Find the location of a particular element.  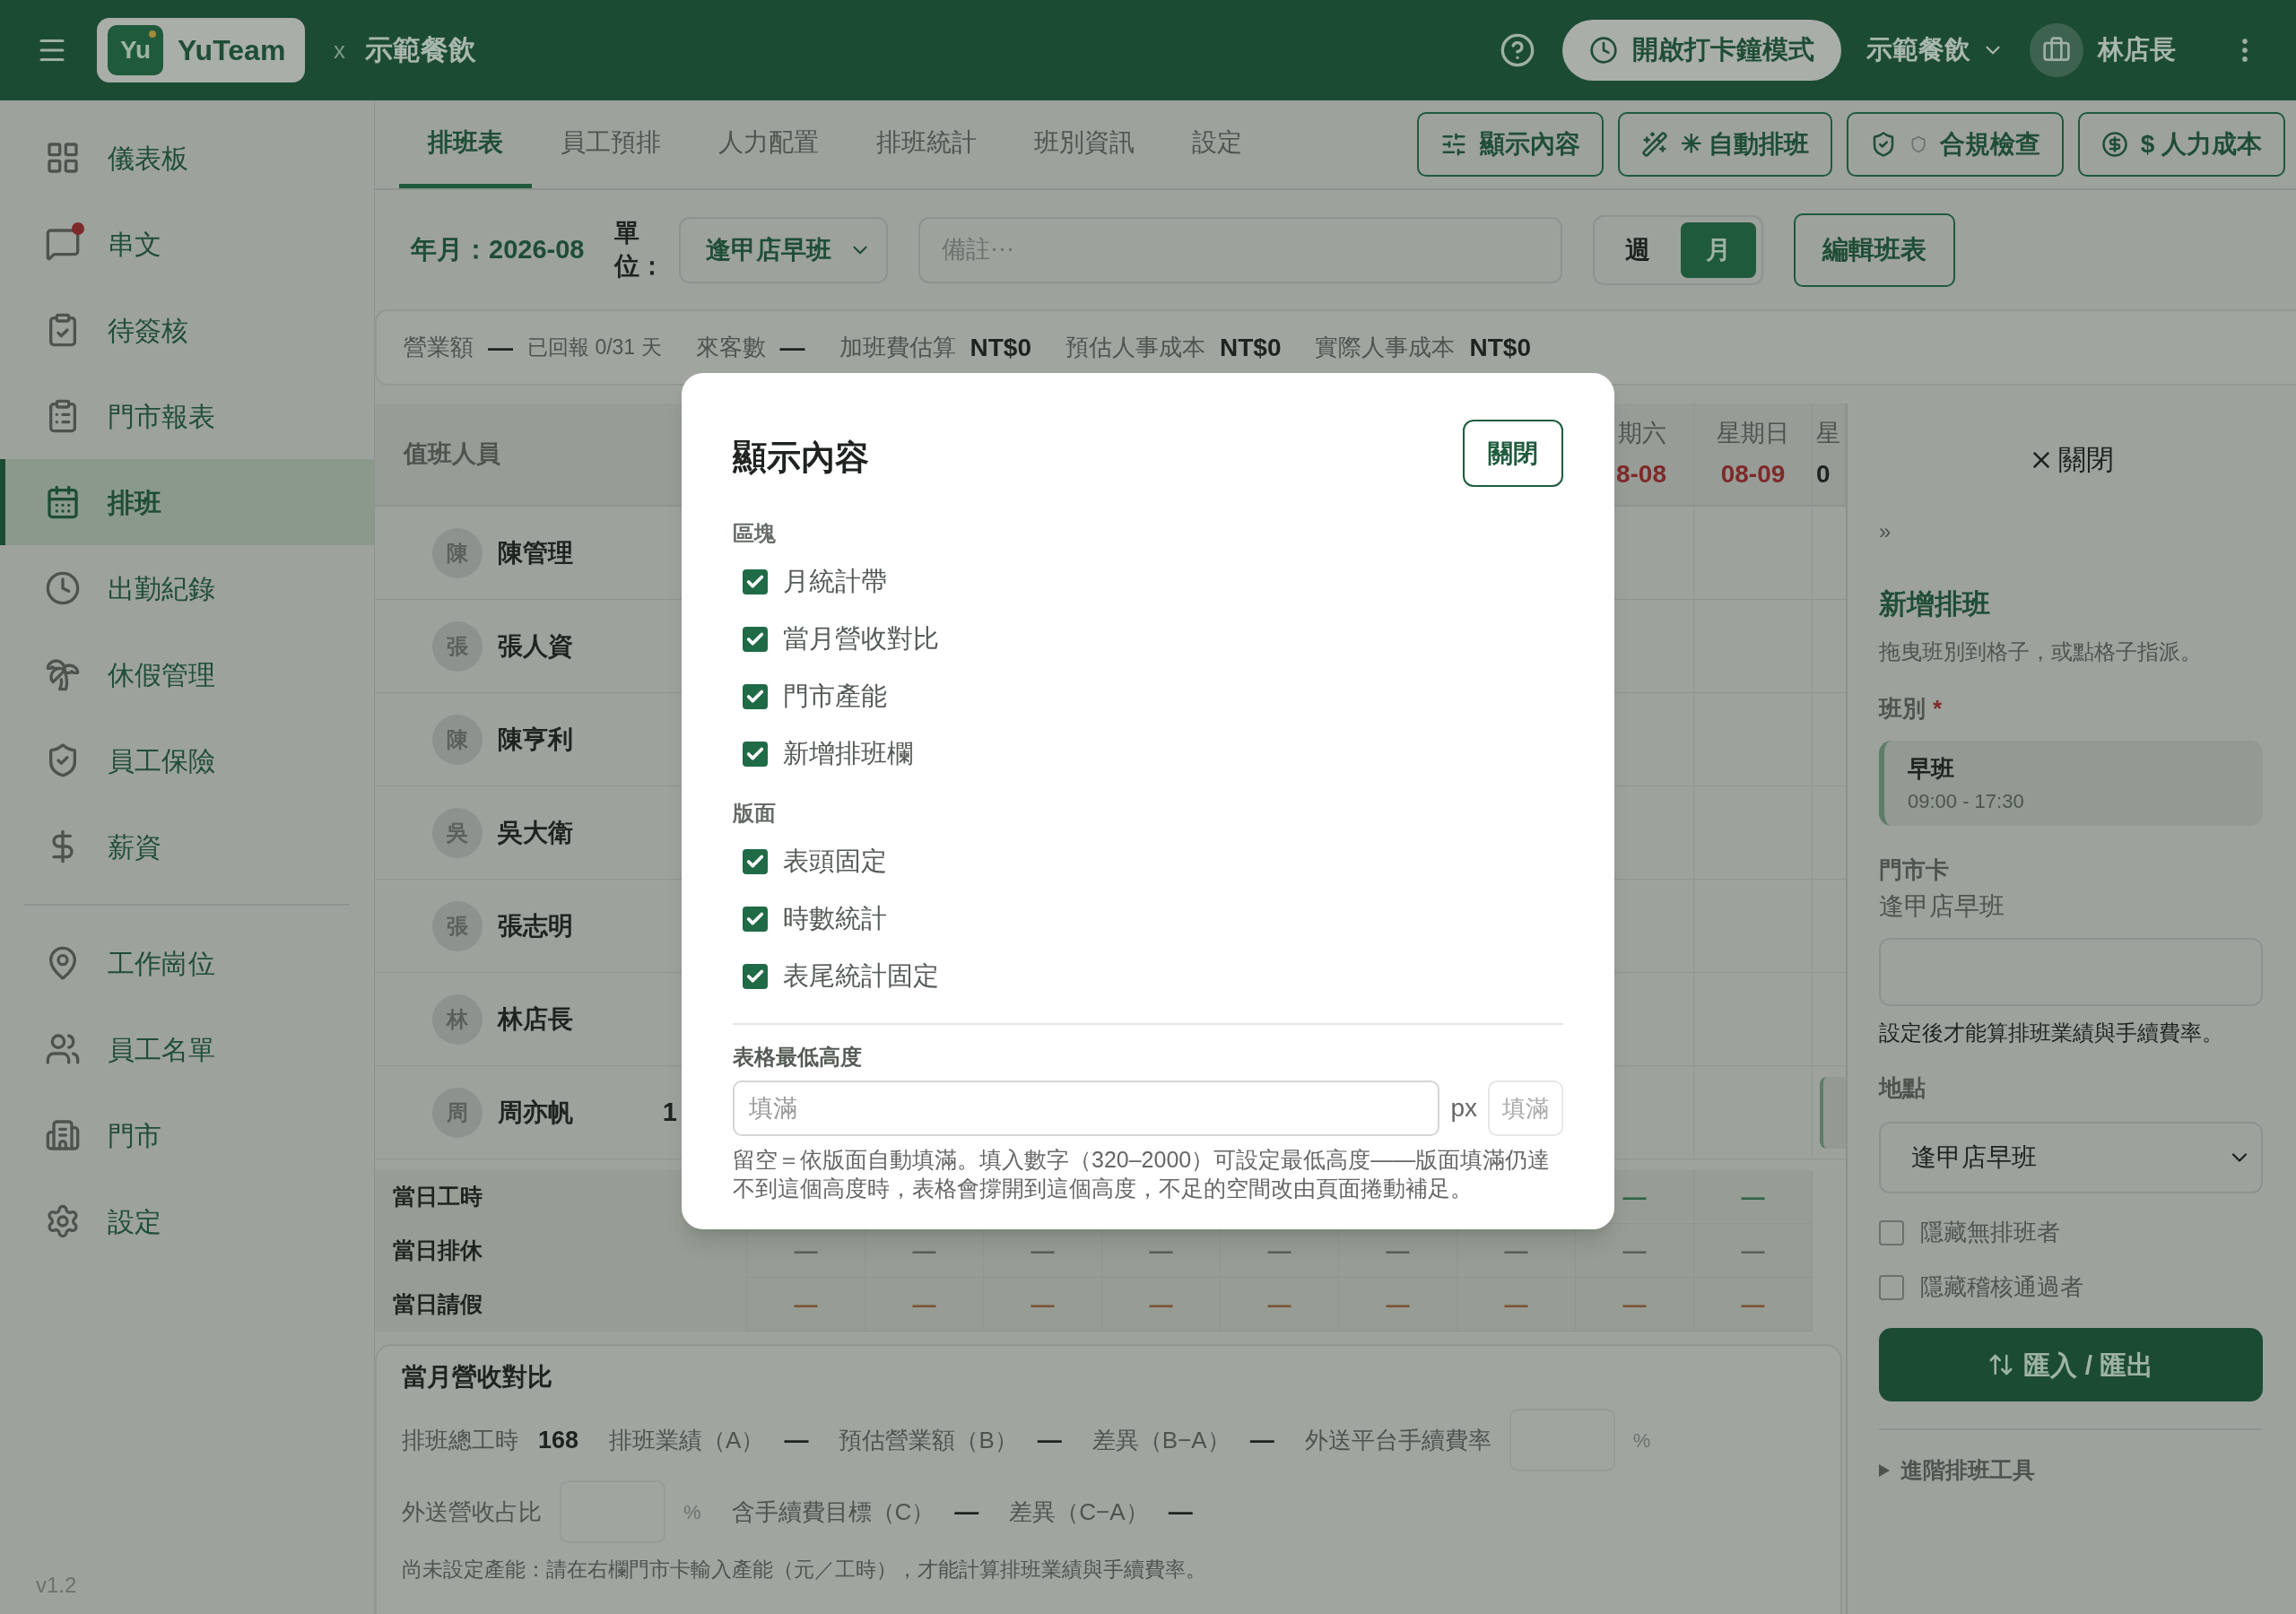

staff-name: 林店長 is located at coordinates (535, 1019).